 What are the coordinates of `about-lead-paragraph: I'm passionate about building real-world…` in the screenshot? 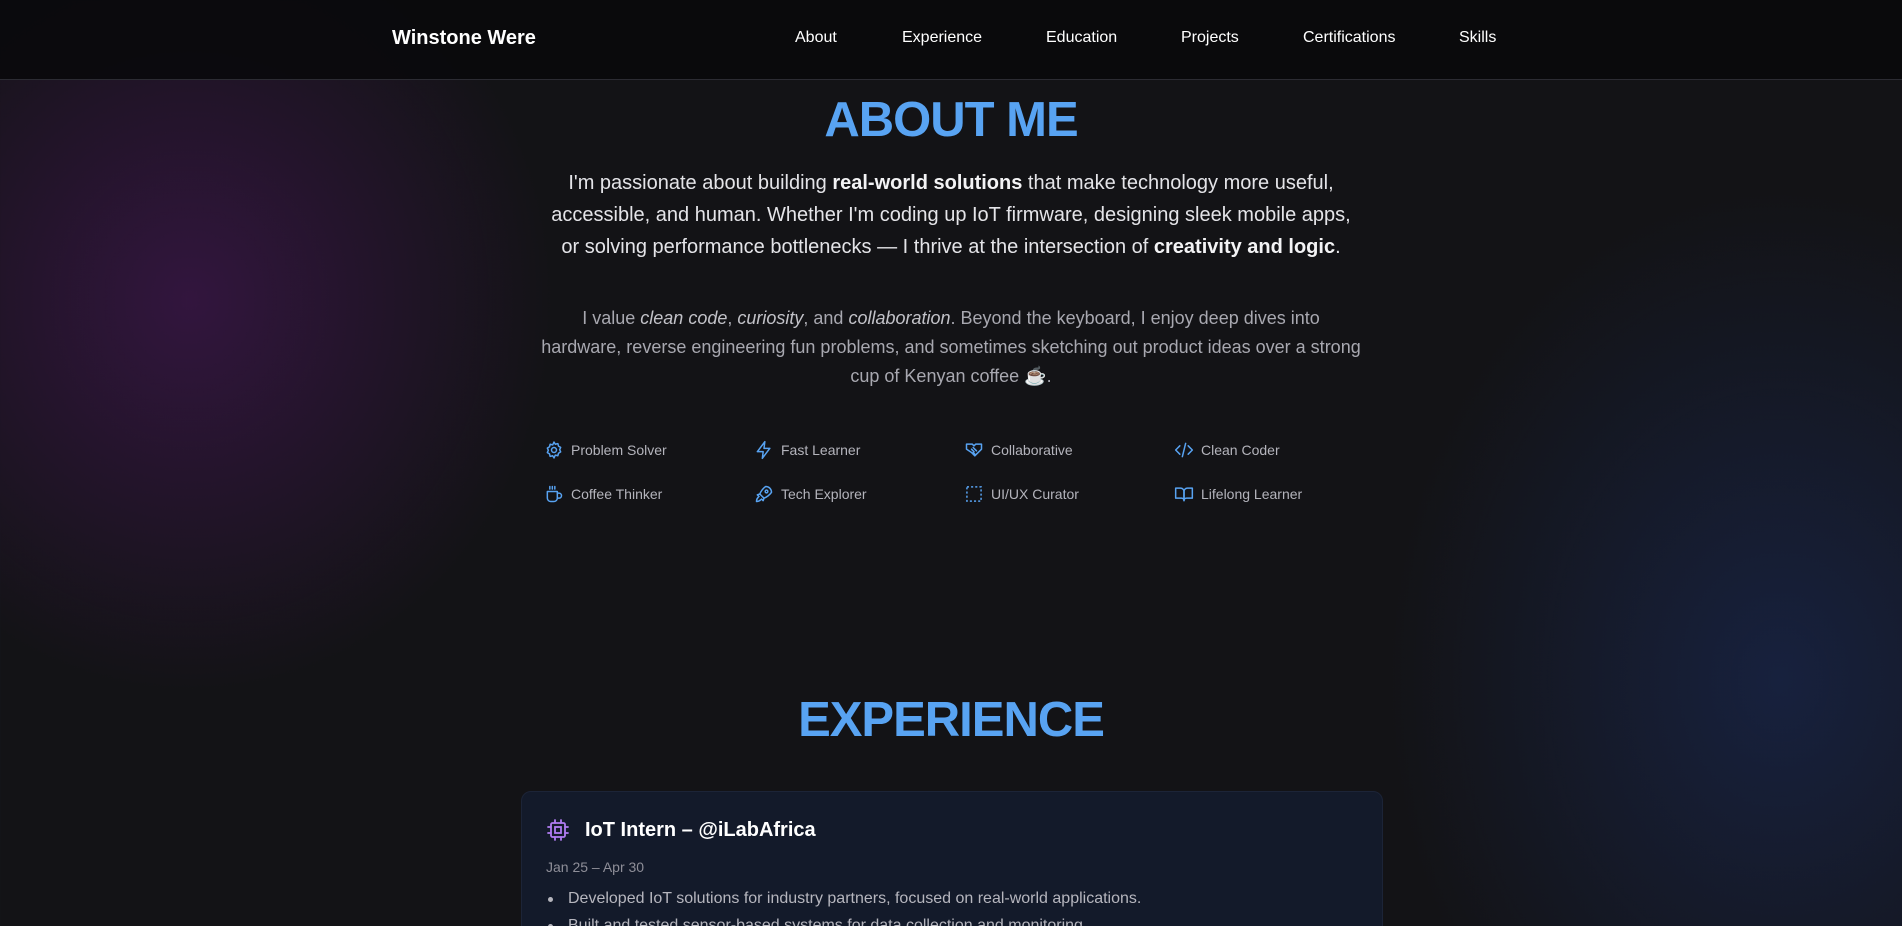 It's located at (951, 215).